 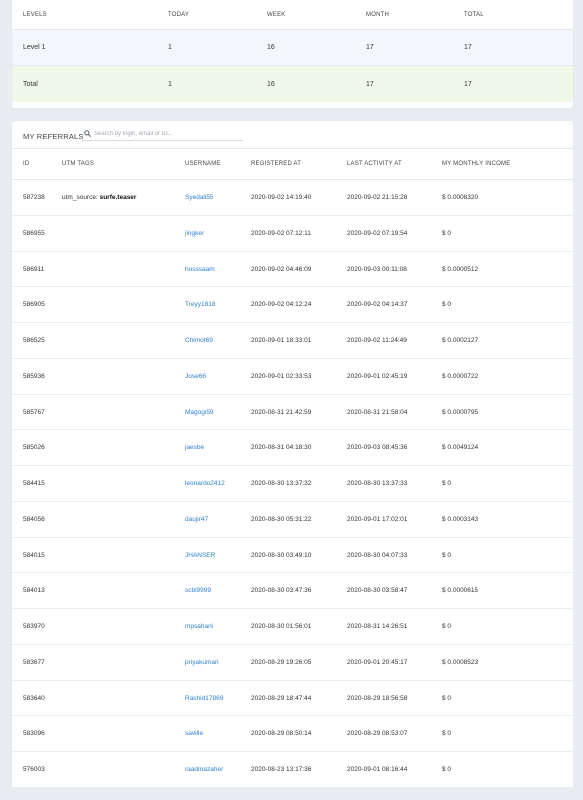 What do you see at coordinates (370, 47) in the screenshot?
I see `level-month: 17` at bounding box center [370, 47].